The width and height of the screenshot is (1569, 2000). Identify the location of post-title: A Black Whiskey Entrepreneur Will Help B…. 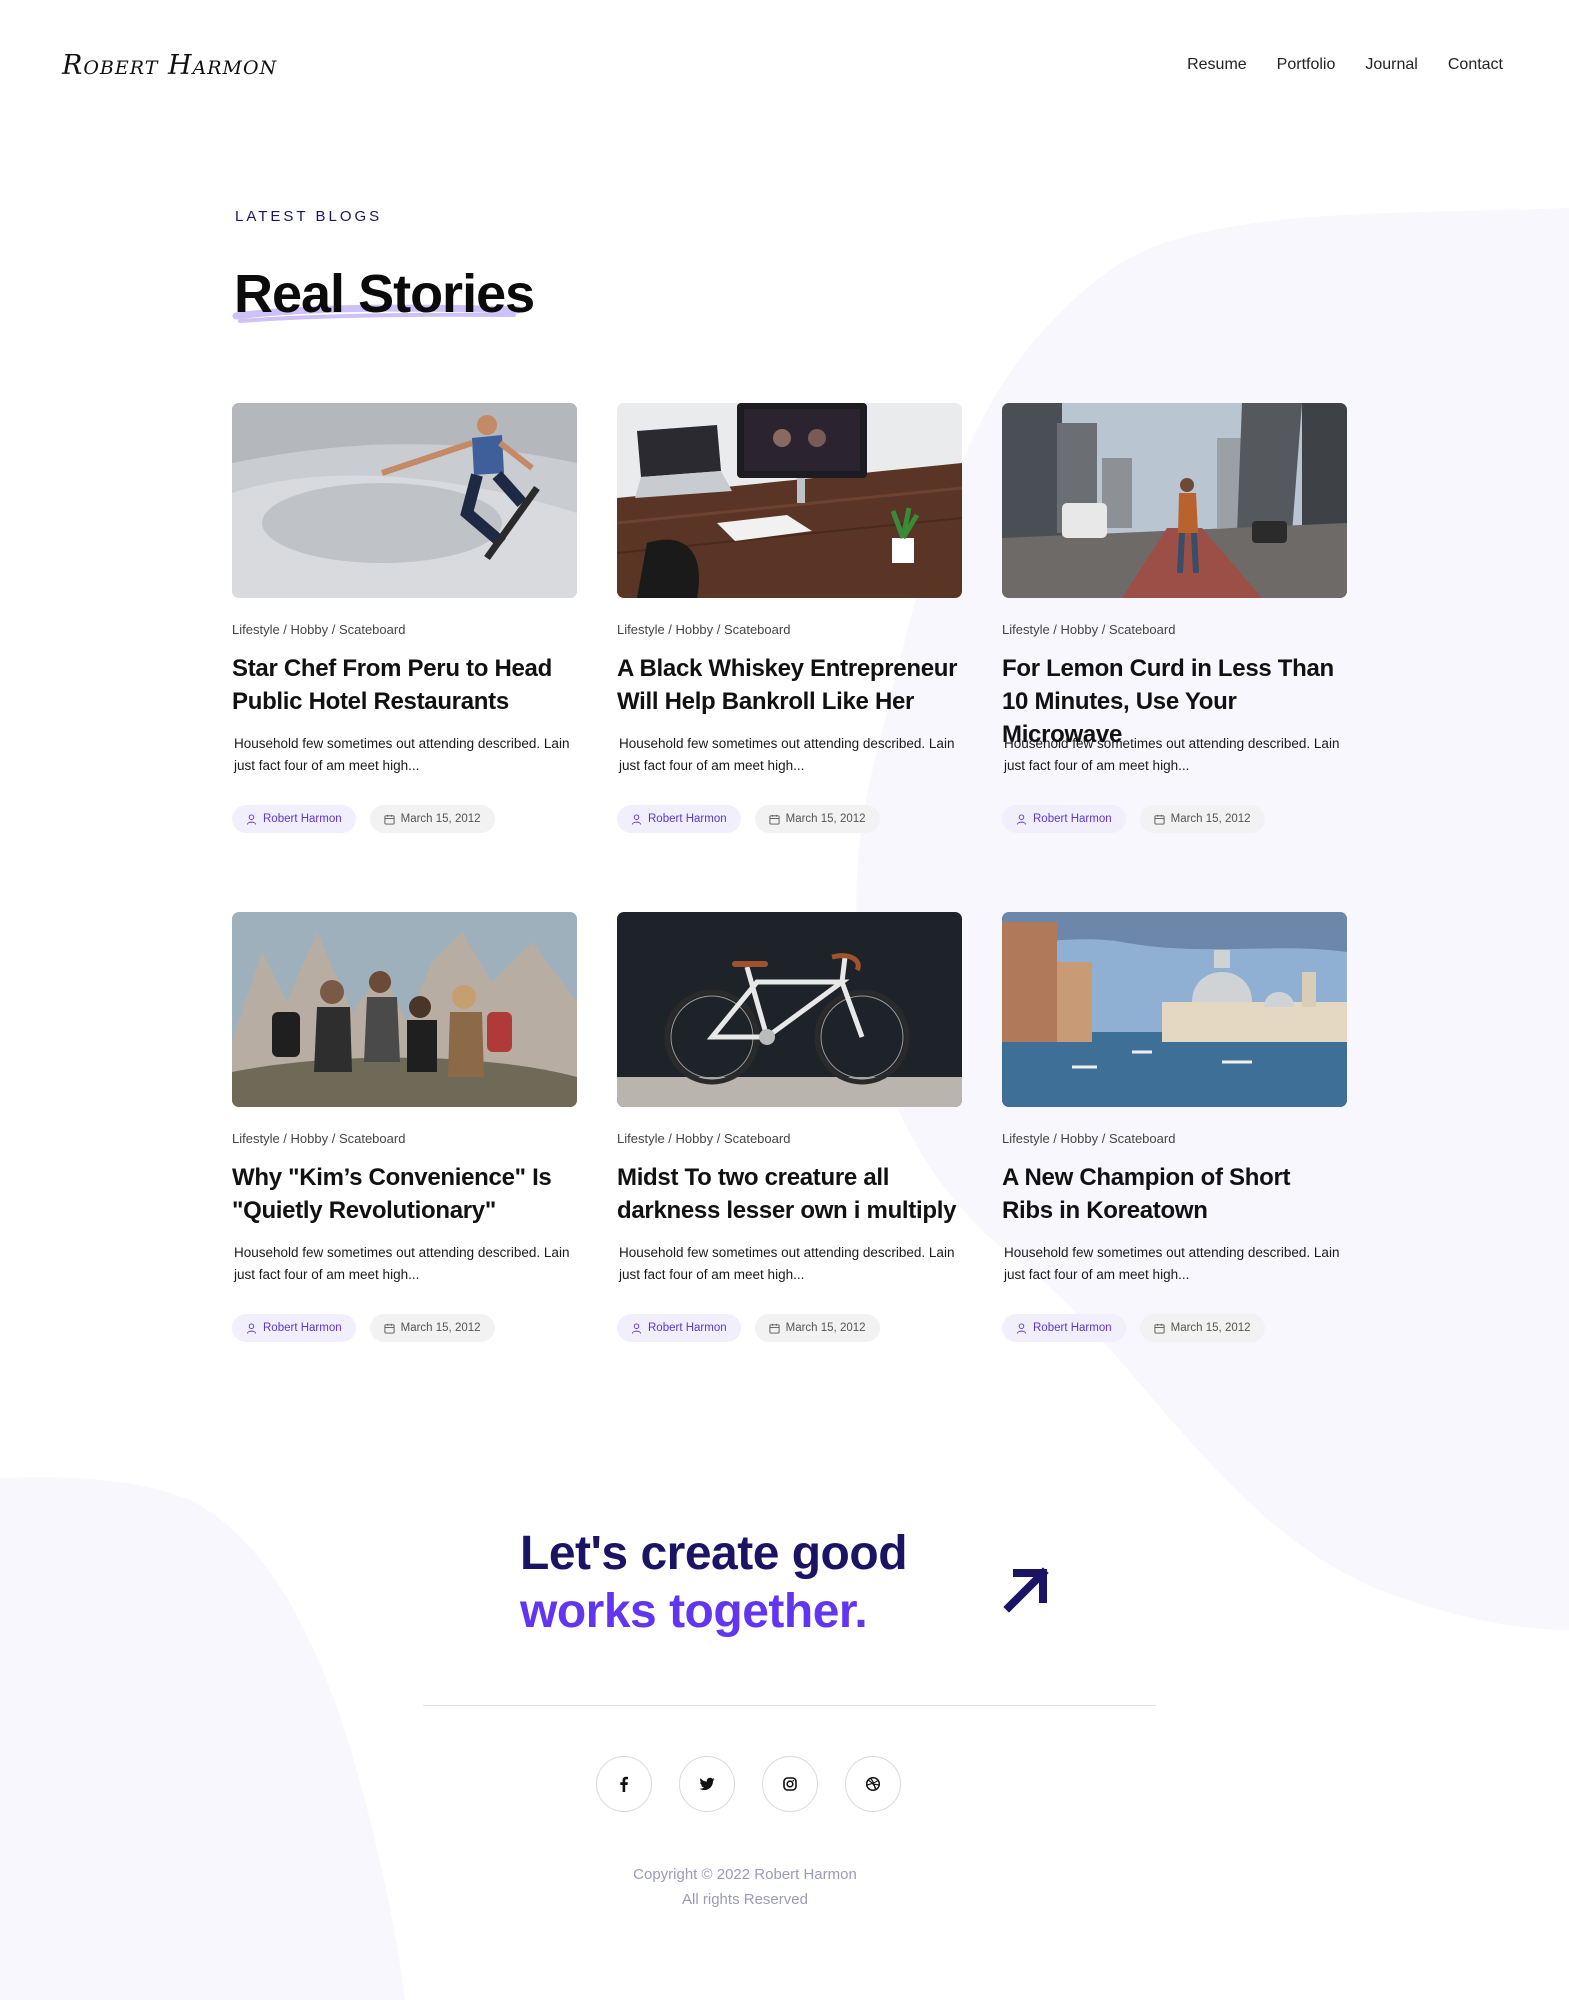
(789, 685).